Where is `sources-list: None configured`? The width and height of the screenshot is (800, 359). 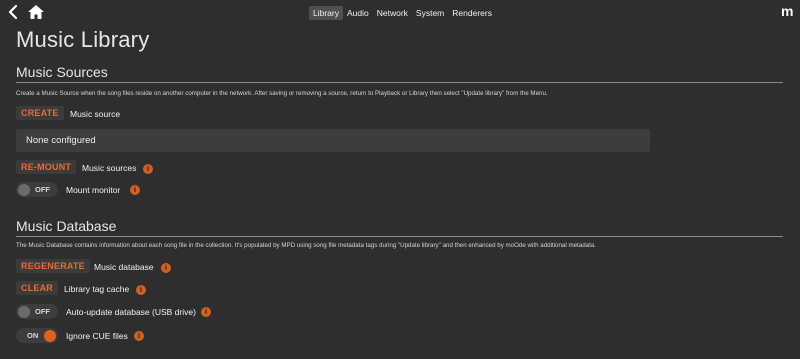 sources-list: None configured is located at coordinates (333, 140).